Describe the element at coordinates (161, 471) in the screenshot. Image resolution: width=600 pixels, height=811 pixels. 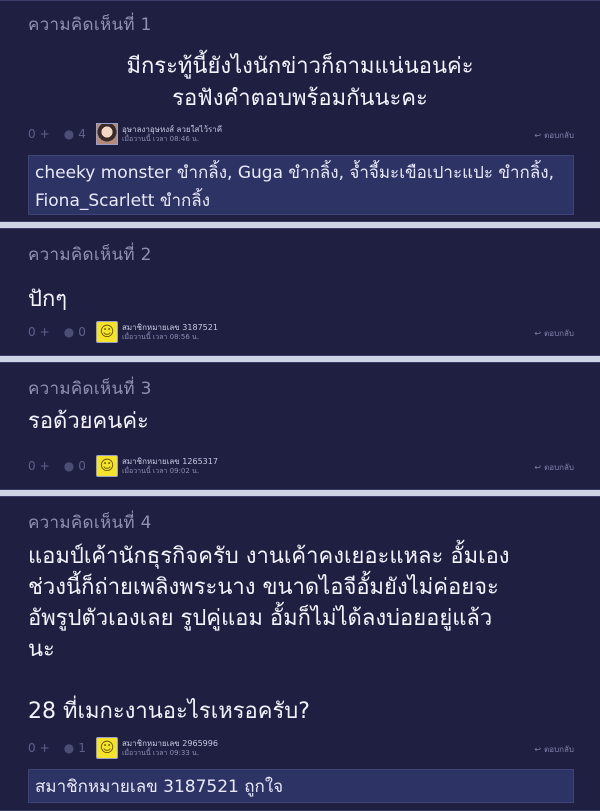
I see `post-time: เมื่อวานนี้ เวลา 09:02 น.` at that location.